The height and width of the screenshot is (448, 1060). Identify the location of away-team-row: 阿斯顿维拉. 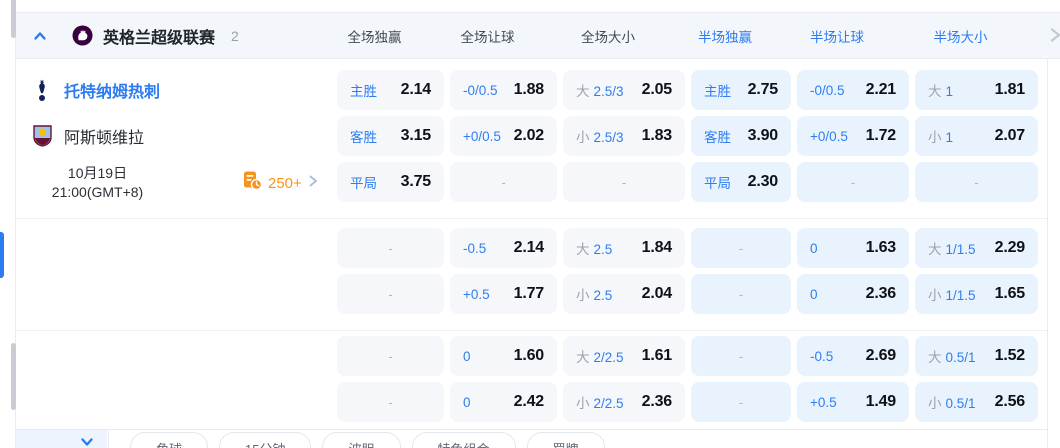
(87, 136).